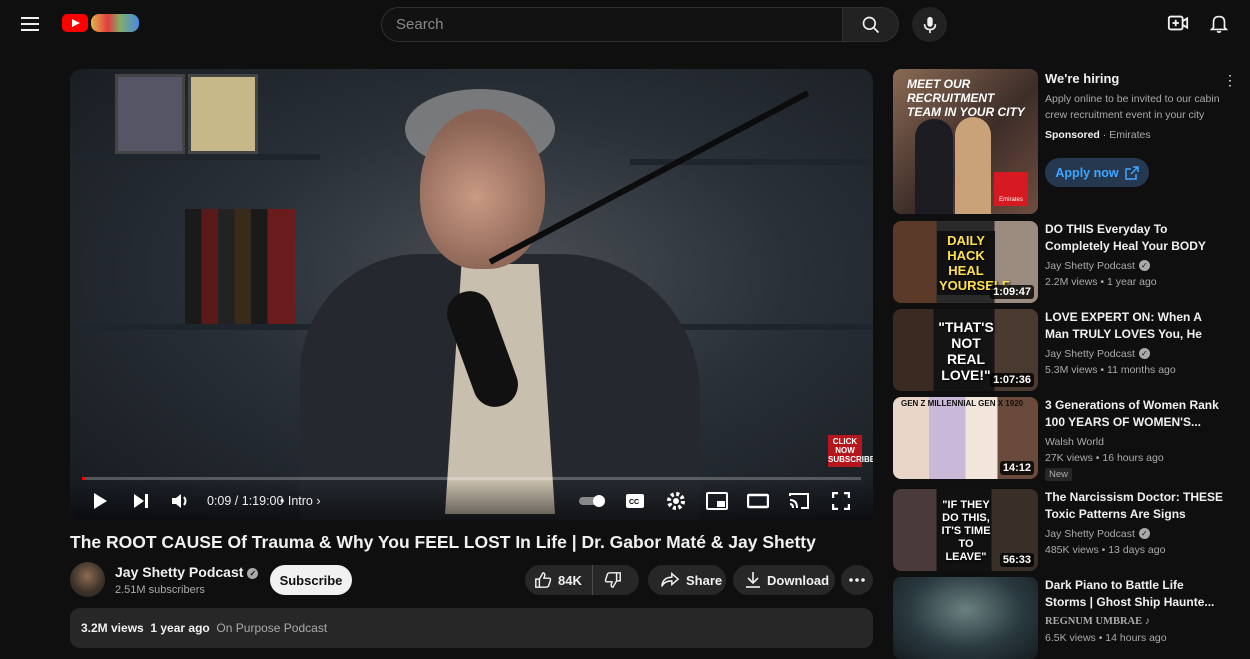 The image size is (1250, 659). I want to click on channel-label: Walsh World, so click(1074, 442).